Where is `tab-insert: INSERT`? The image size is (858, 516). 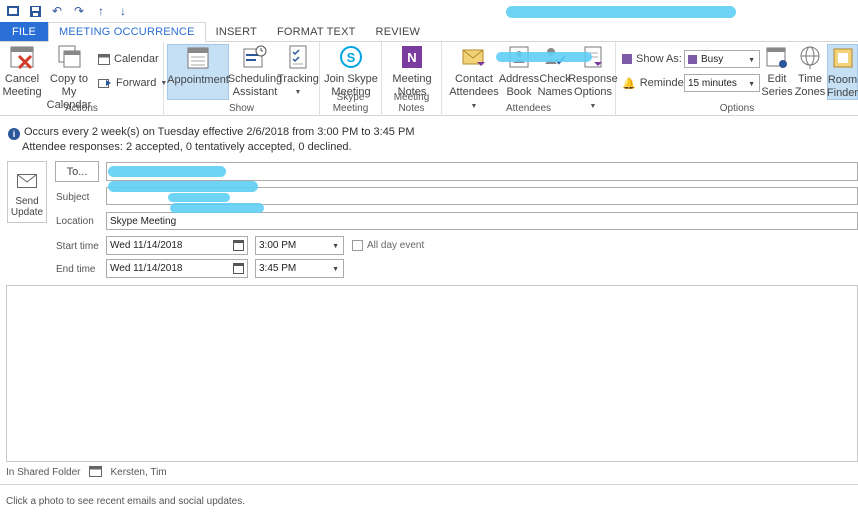 tab-insert: INSERT is located at coordinates (236, 31).